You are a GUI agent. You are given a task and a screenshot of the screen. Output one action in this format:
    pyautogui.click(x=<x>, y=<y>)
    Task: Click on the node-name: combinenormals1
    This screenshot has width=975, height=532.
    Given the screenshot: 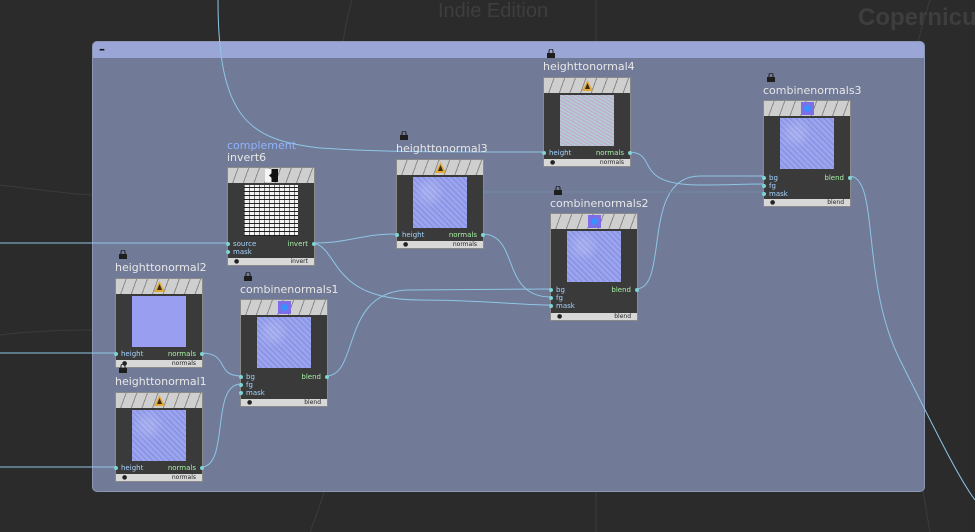 What is the action you would take?
    pyautogui.click(x=289, y=289)
    